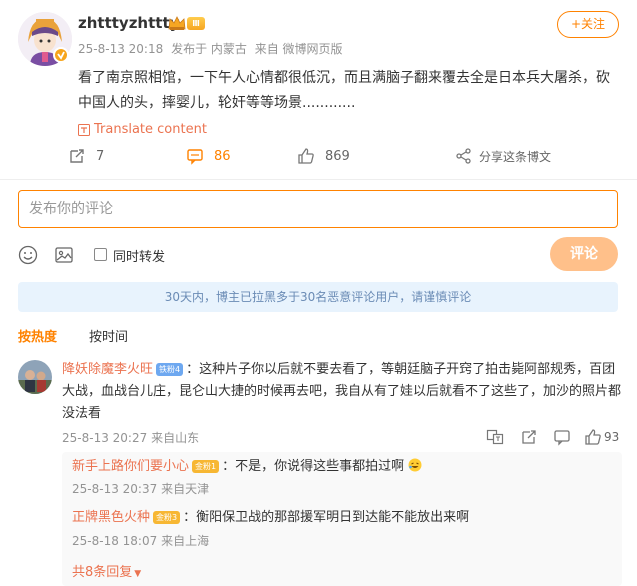 The height and width of the screenshot is (586, 637). What do you see at coordinates (313, 466) in the screenshot?
I see `reply-text: ：不是，你说得这些事都拍过啊` at bounding box center [313, 466].